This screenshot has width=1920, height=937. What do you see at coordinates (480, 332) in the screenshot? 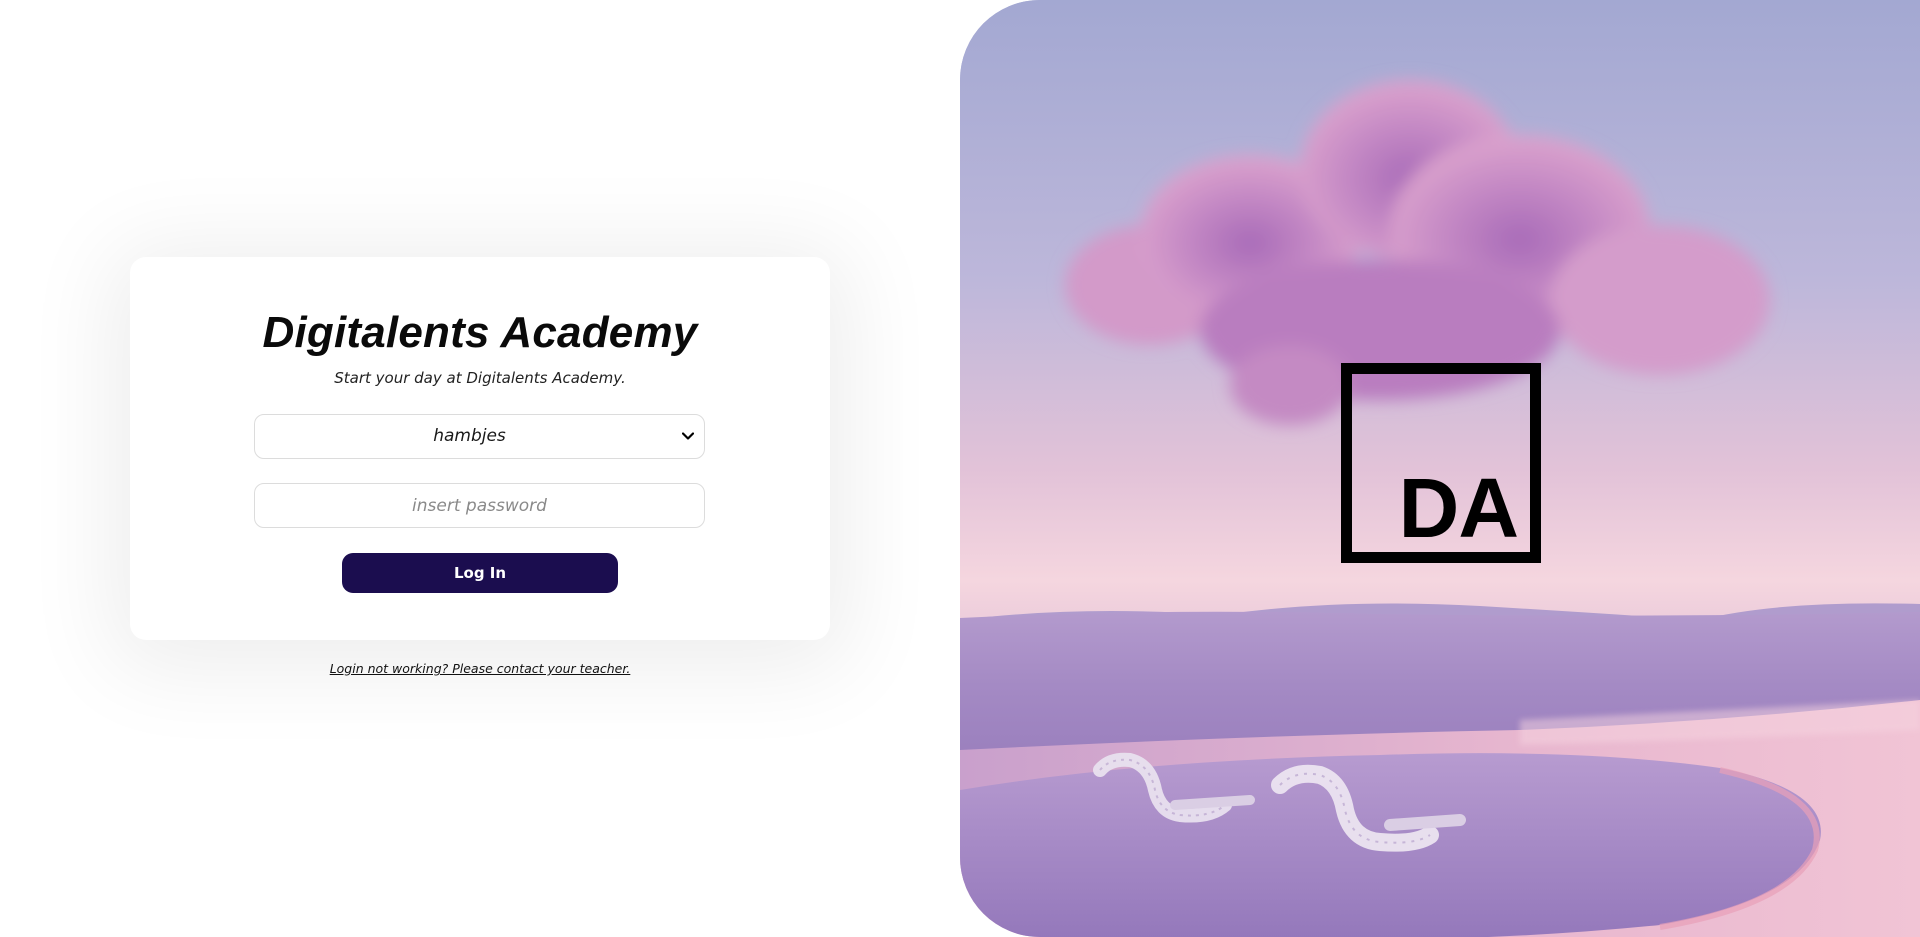
I see `page-title: Digitalents Academy` at bounding box center [480, 332].